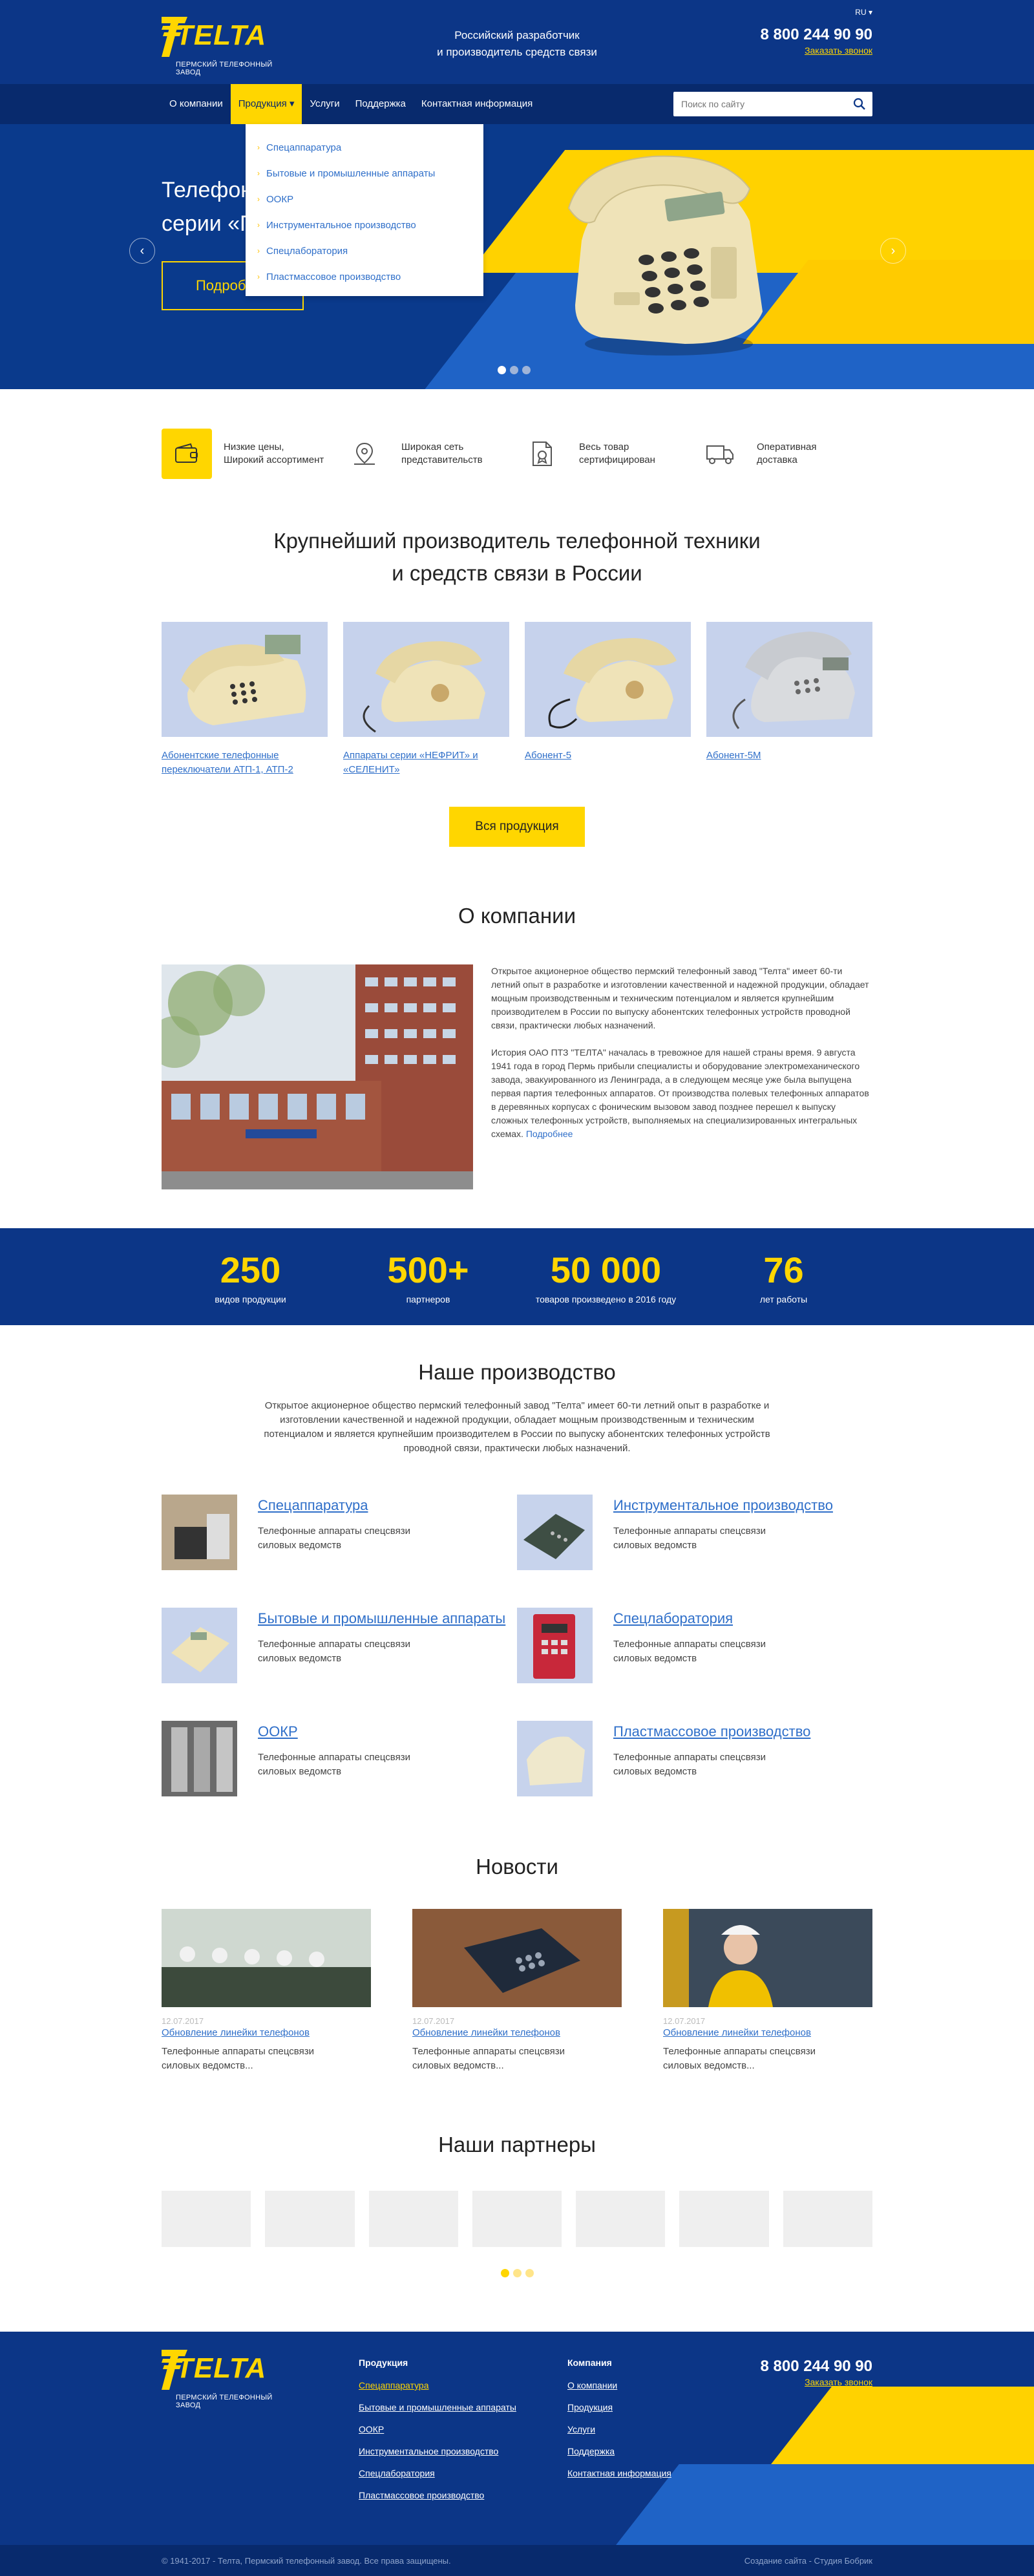 The image size is (1034, 2576). What do you see at coordinates (341, 225) in the screenshot?
I see `dropdown-link: Инструментальное производство` at bounding box center [341, 225].